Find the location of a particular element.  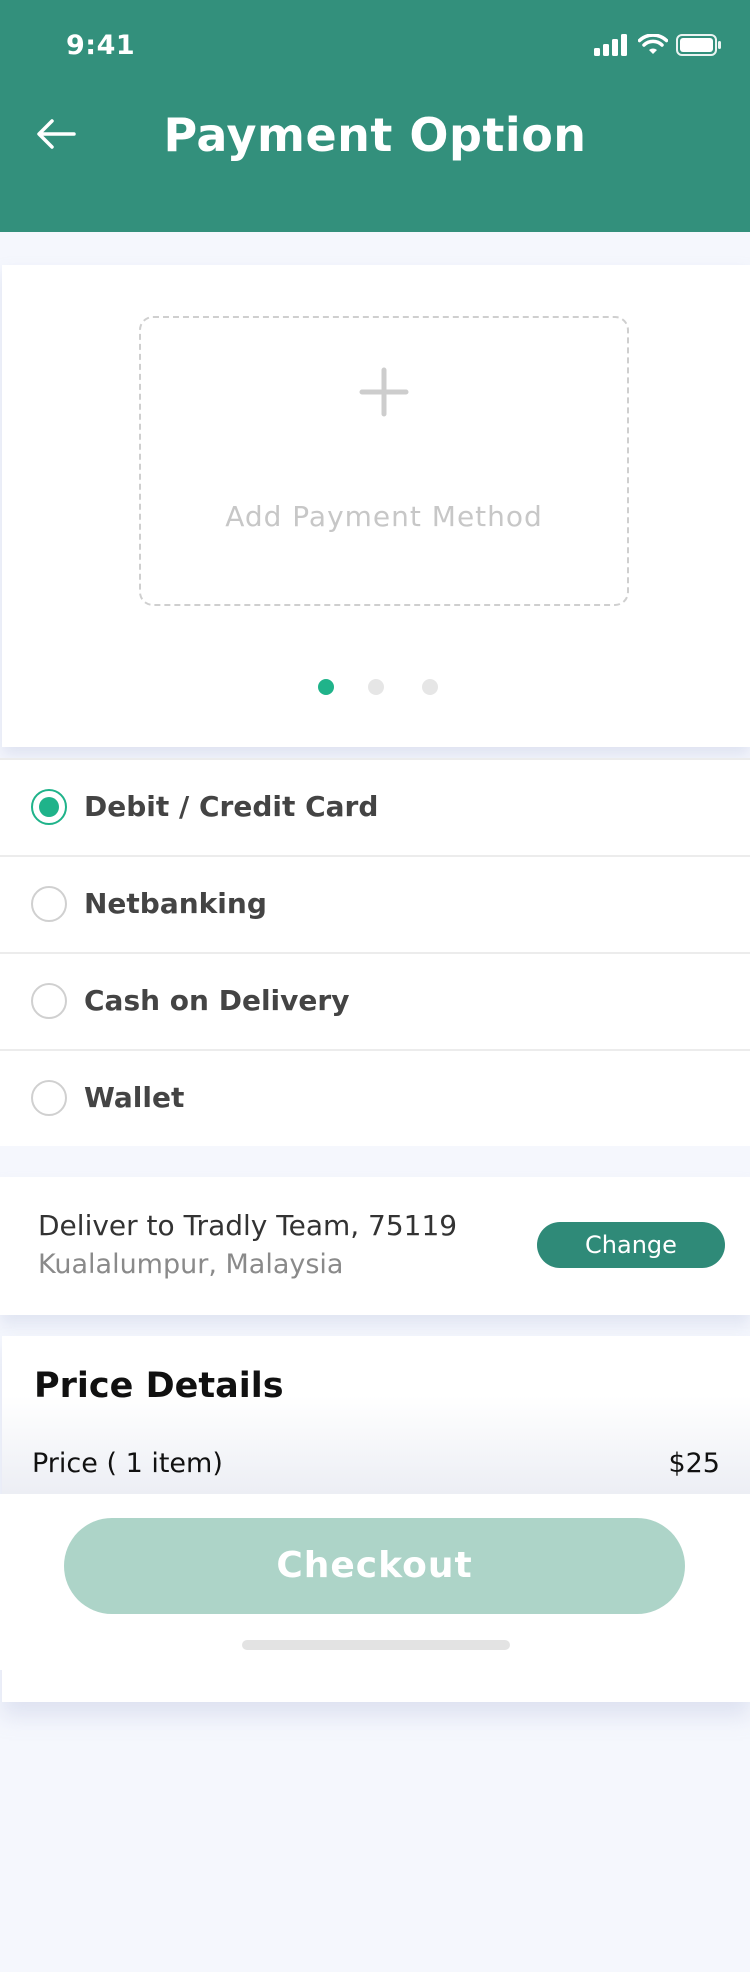

add-payment-method-button: Add Payment Method is located at coordinates (384, 461).